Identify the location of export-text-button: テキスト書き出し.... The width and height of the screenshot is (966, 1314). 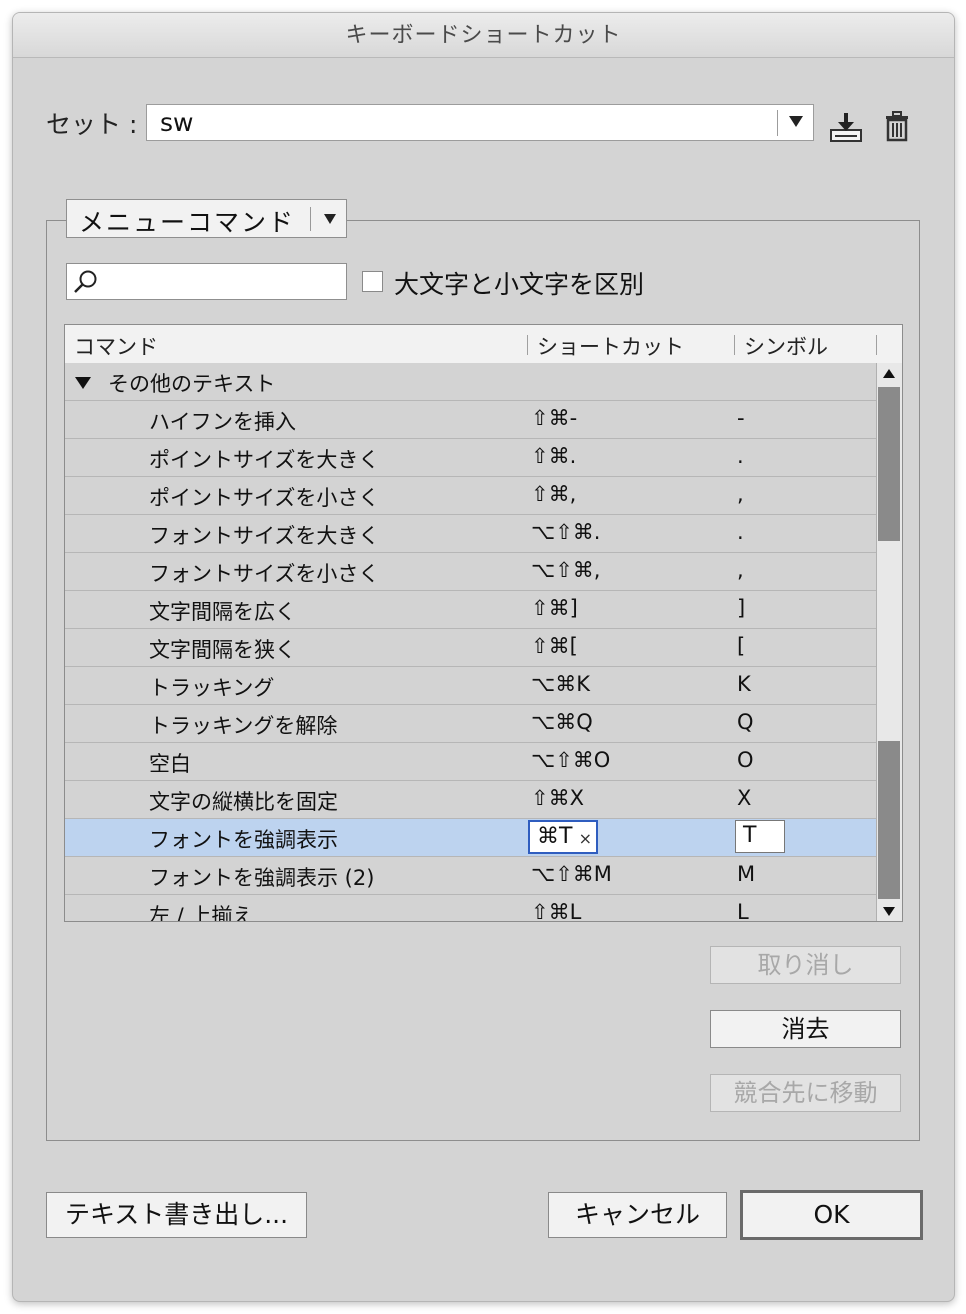
(176, 1215).